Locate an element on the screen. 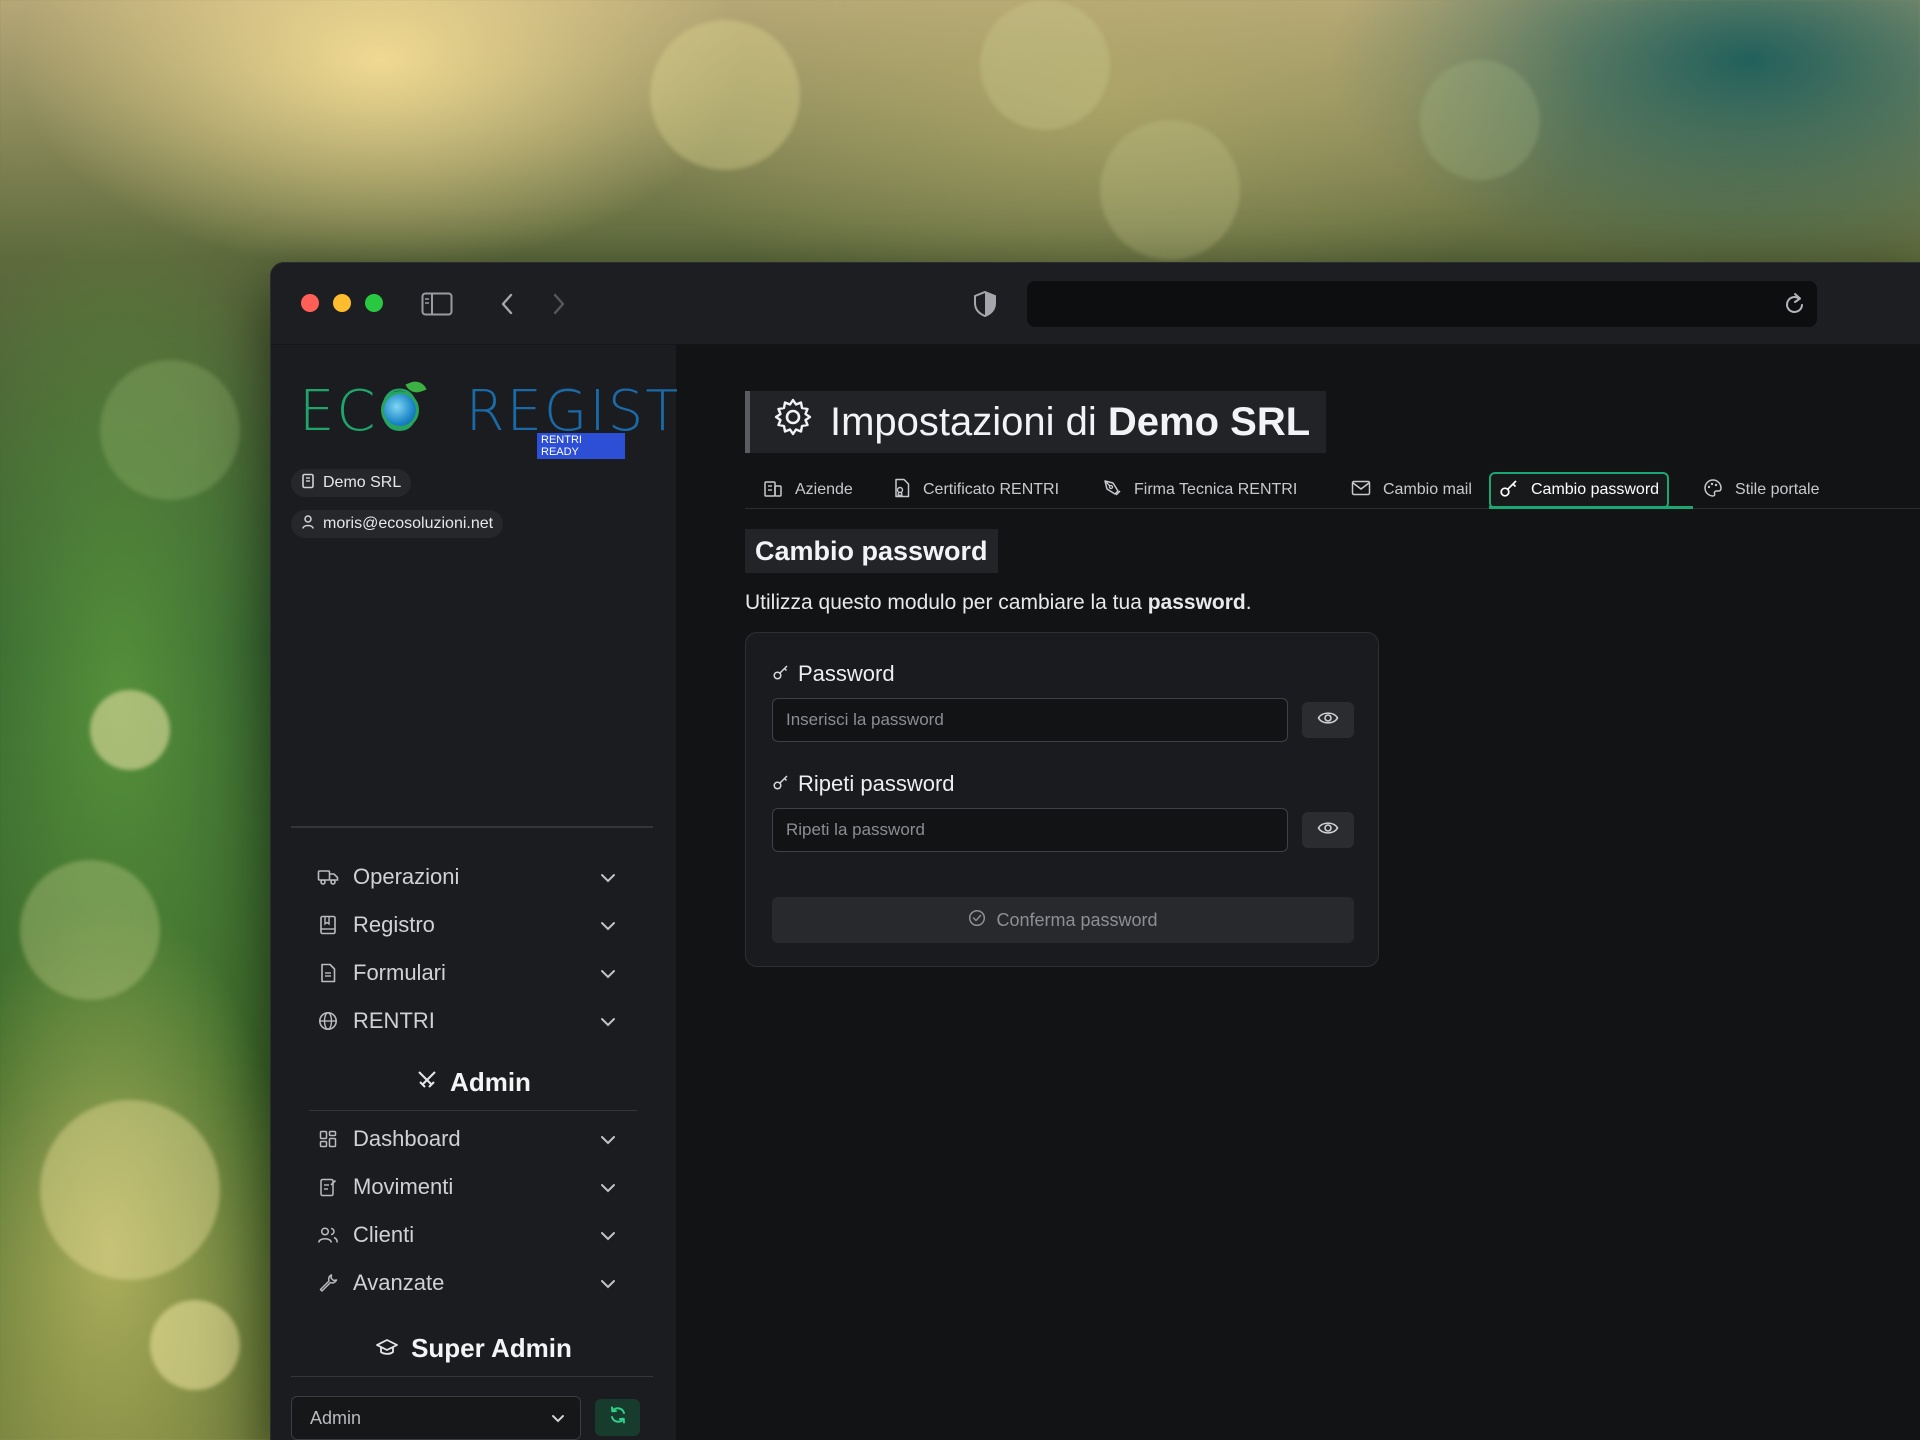  edit-list-icon is located at coordinates (328, 1187).